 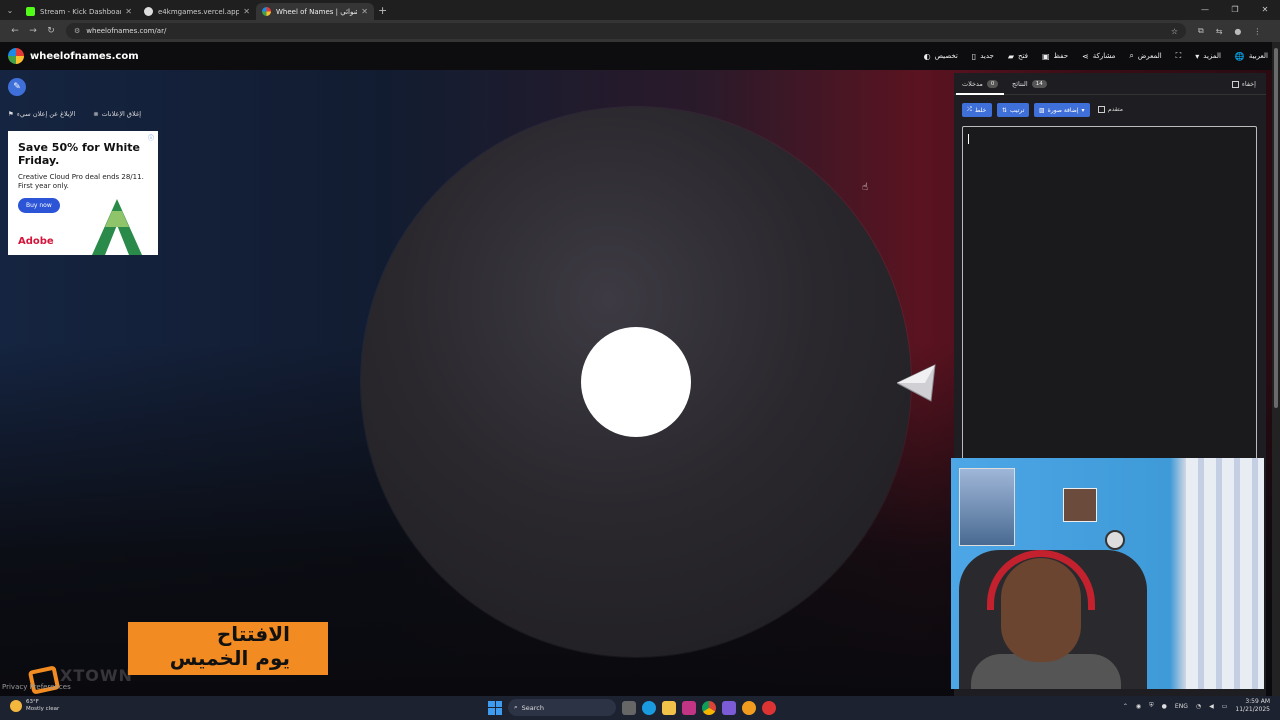 What do you see at coordinates (1005, 110) in the screenshot?
I see `sort-icon: ⇅` at bounding box center [1005, 110].